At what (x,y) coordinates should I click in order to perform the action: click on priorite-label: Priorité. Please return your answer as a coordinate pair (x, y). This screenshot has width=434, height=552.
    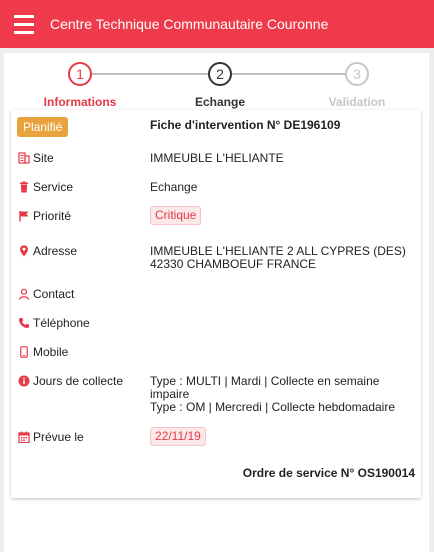
    Looking at the image, I should click on (44, 216).